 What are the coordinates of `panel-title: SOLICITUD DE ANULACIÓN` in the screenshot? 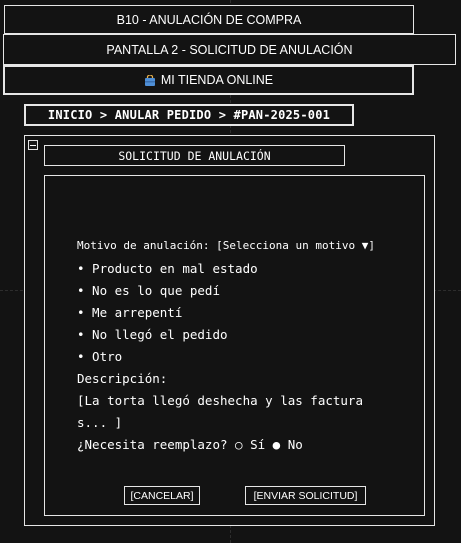 It's located at (194, 155).